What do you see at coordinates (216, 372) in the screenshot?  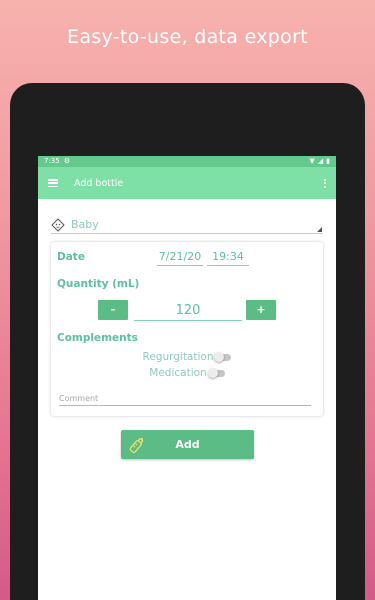 I see `medication-switch` at bounding box center [216, 372].